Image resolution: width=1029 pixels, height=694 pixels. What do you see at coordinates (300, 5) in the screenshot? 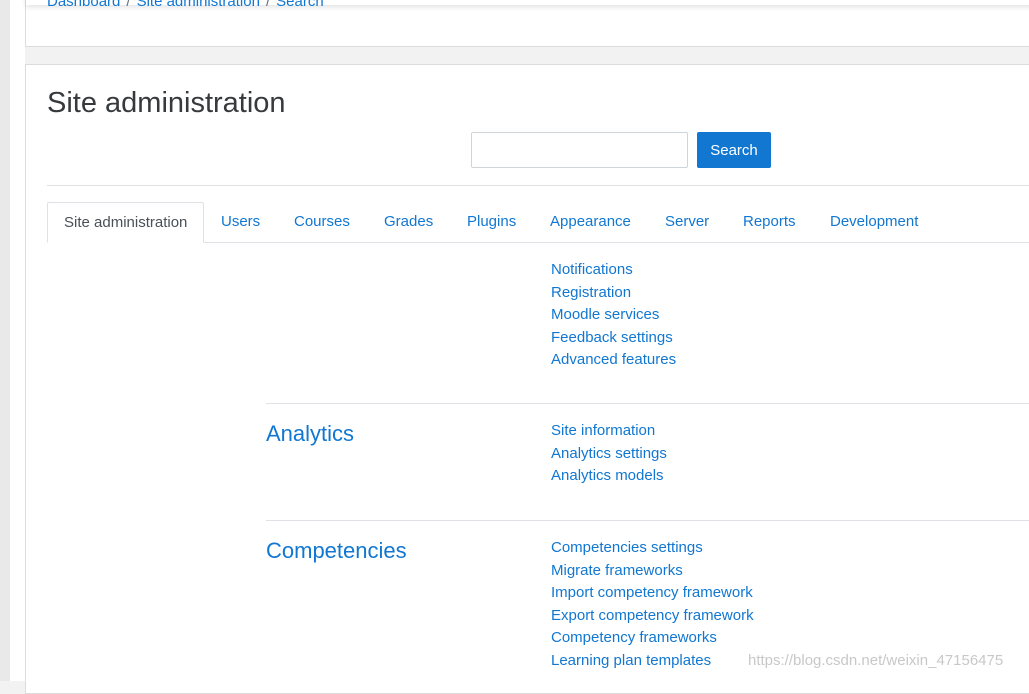
I see `breadcrumb-item-search: Search` at bounding box center [300, 5].